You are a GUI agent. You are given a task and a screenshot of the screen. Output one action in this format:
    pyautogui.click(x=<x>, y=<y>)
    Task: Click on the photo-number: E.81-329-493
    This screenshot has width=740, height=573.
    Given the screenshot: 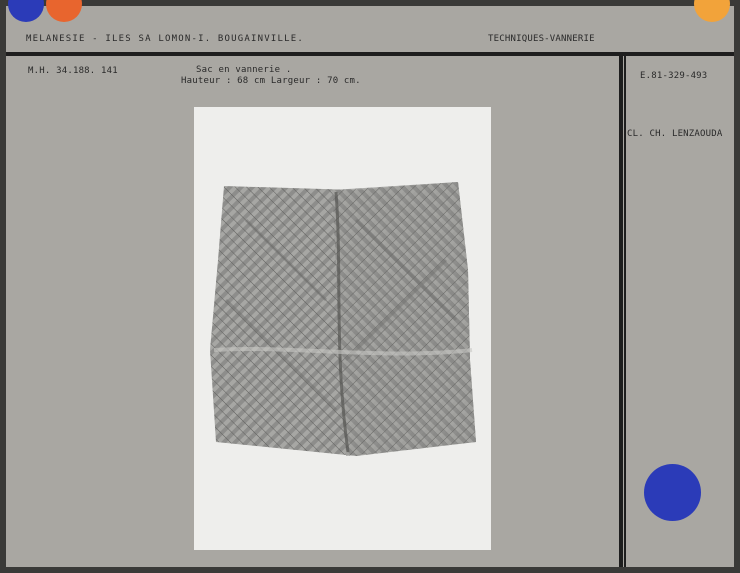 What is the action you would take?
    pyautogui.click(x=674, y=76)
    